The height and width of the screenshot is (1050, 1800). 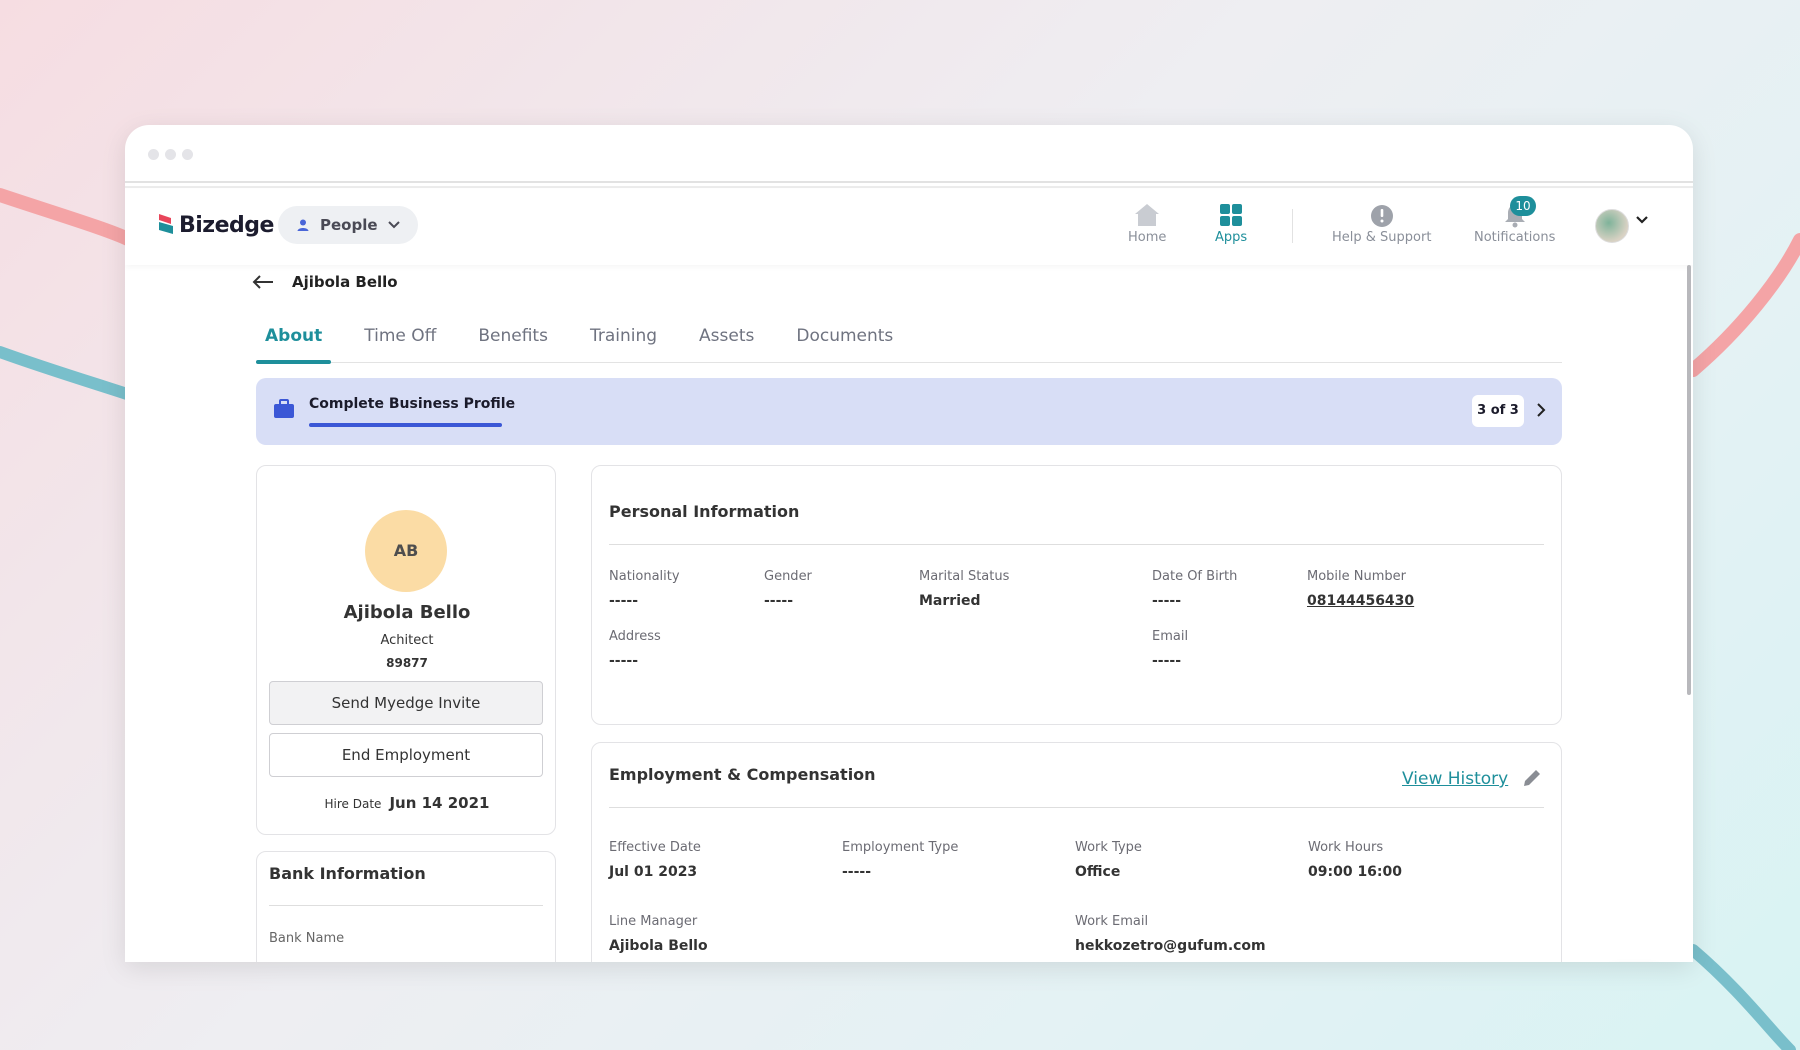 I want to click on hire-date-label: Hire Date, so click(x=353, y=804).